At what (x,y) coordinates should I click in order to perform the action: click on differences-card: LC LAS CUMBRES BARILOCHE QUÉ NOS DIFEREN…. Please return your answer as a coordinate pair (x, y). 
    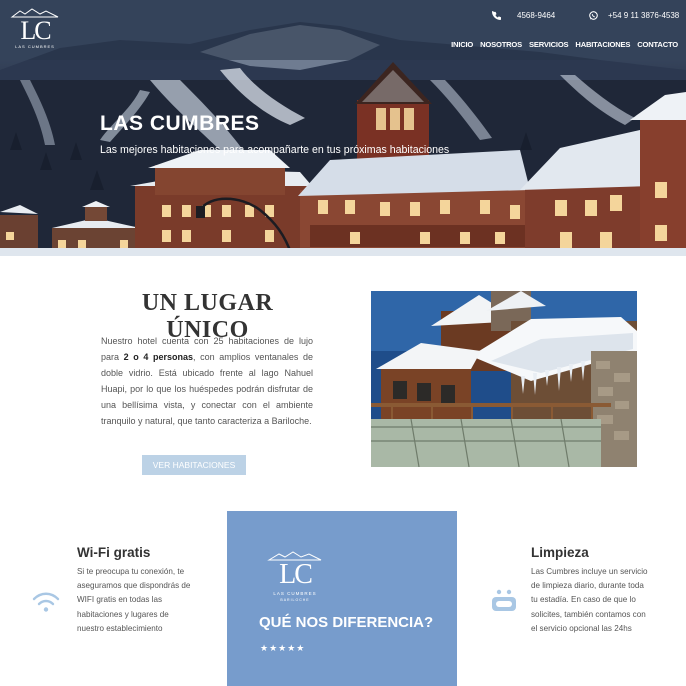
    Looking at the image, I should click on (342, 598).